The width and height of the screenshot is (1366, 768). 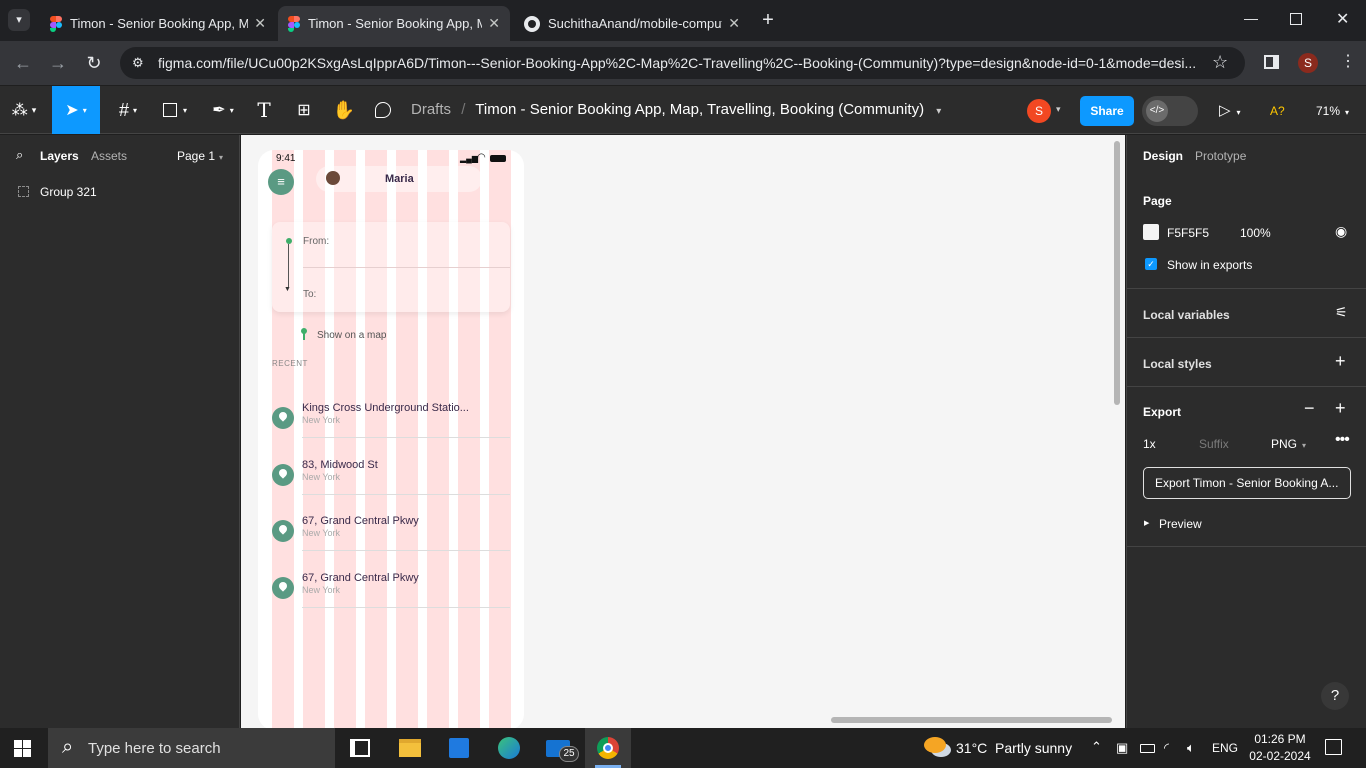 What do you see at coordinates (352, 335) in the screenshot?
I see `show-on-map-link: Show on a map` at bounding box center [352, 335].